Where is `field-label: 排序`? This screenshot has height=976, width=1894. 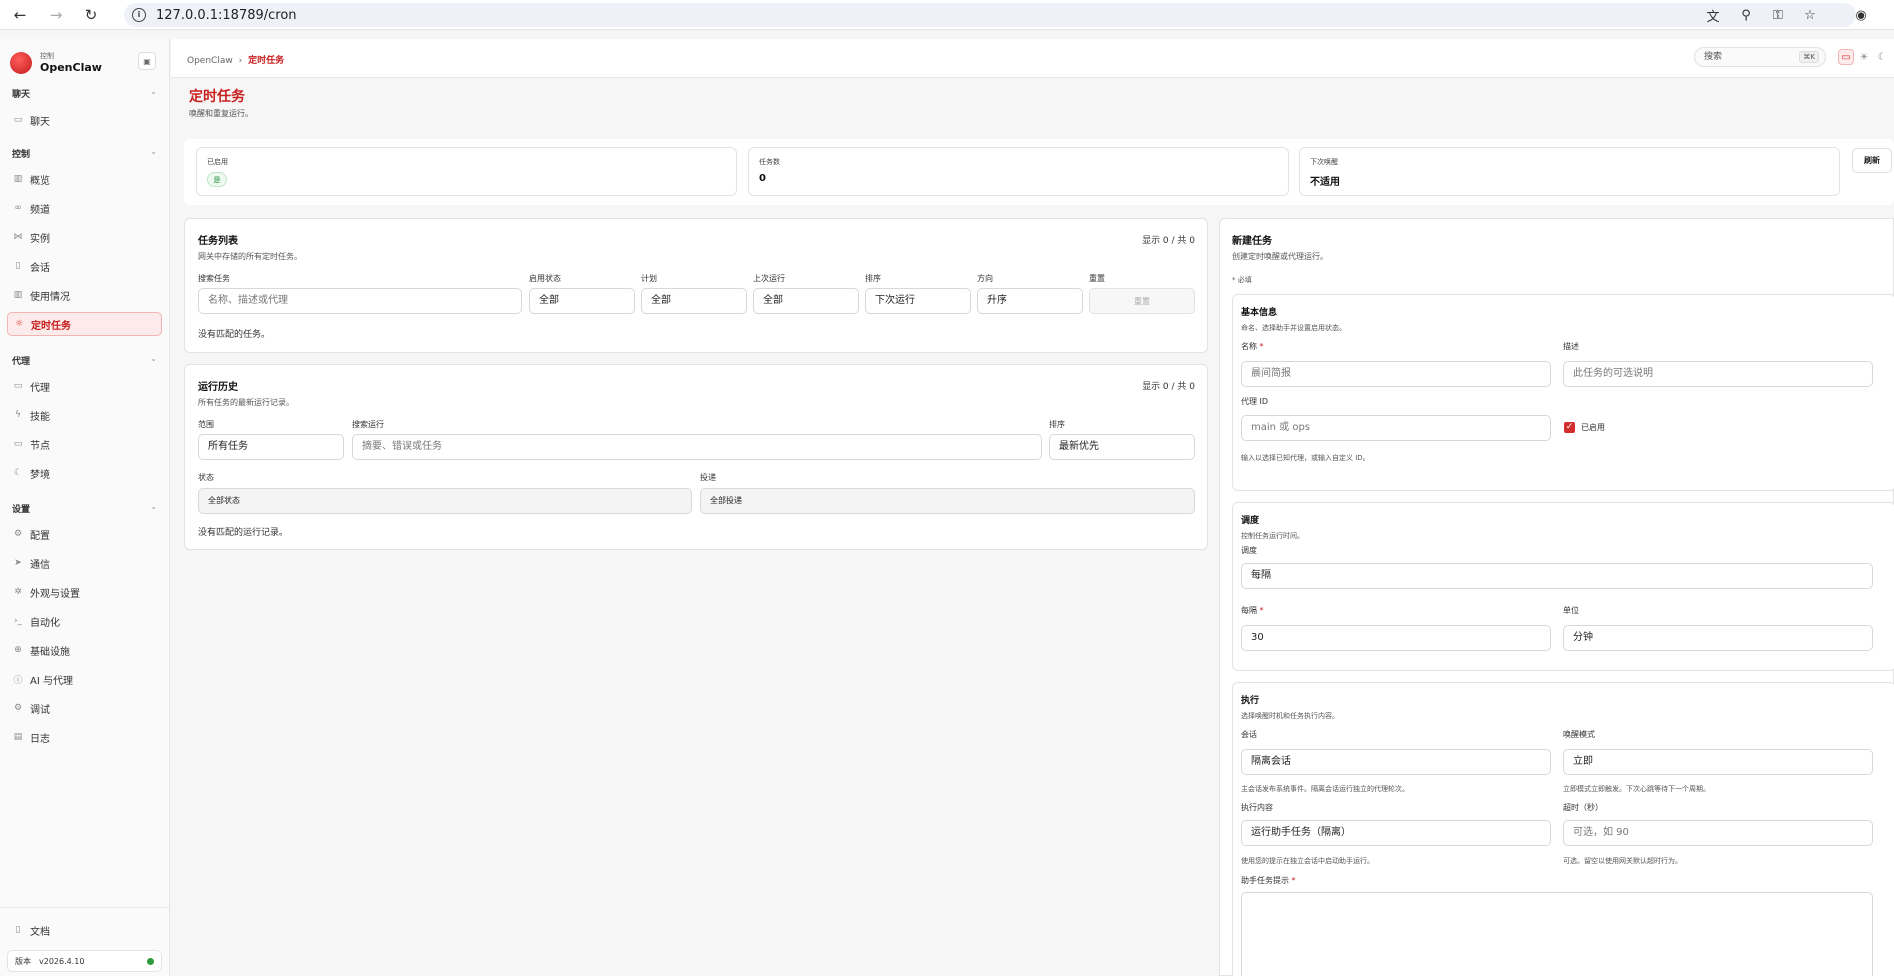
field-label: 排序 is located at coordinates (873, 278).